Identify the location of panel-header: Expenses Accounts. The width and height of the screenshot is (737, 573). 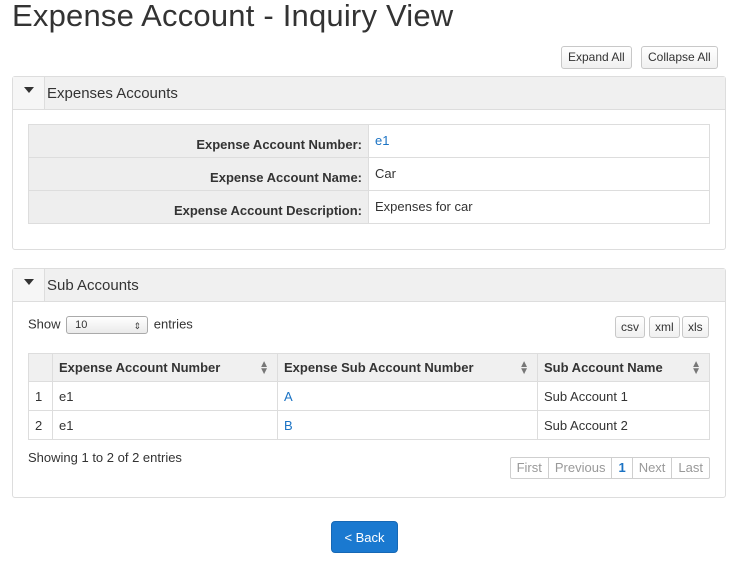
(369, 93).